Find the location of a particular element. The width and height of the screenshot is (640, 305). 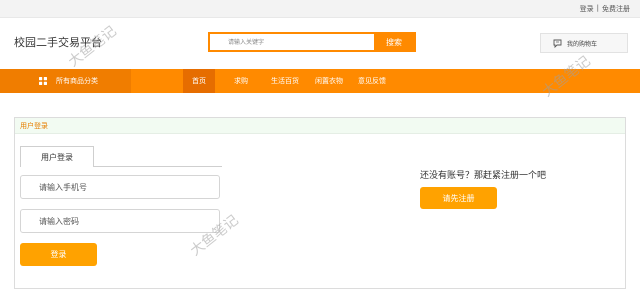

grid-icon is located at coordinates (43, 81).